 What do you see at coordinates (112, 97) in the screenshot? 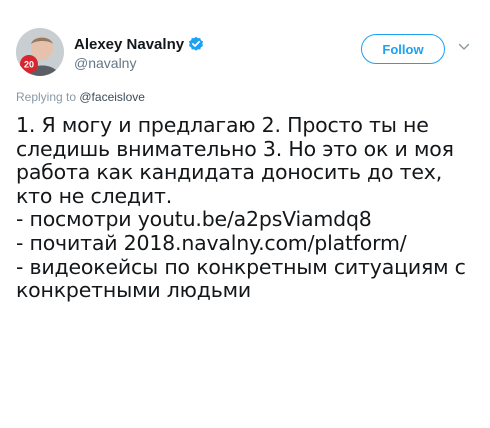
I see `reply-mention-link: @faceislove` at bounding box center [112, 97].